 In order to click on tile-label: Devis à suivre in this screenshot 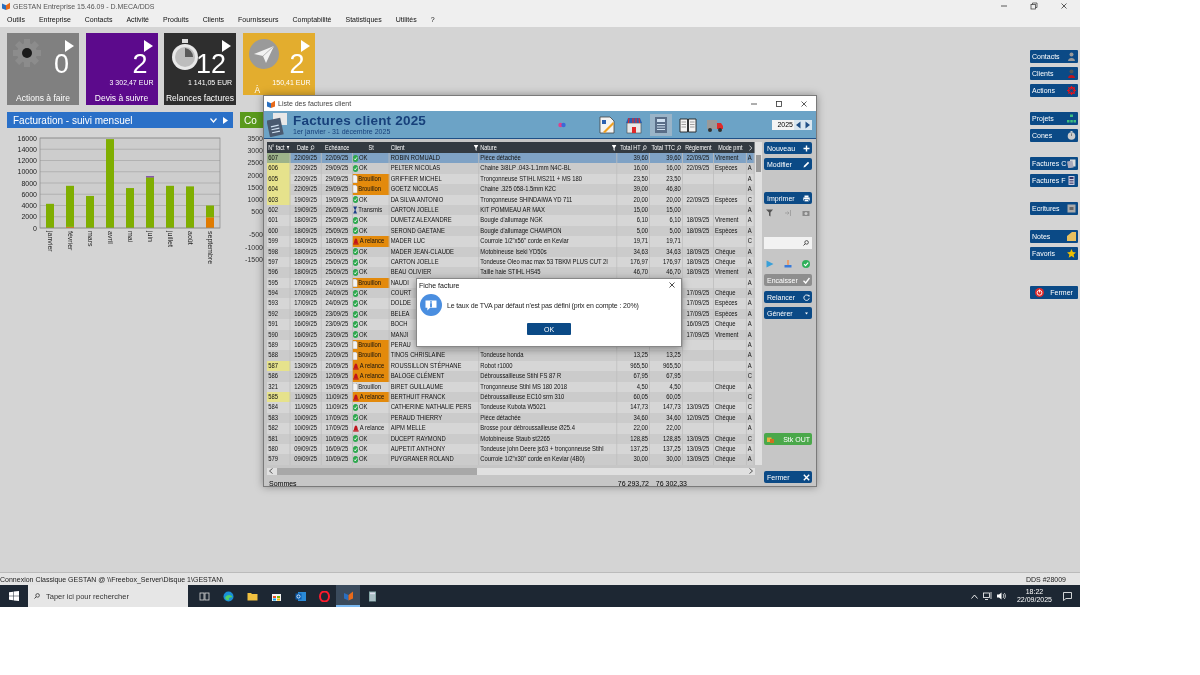, I will do `click(121, 98)`.